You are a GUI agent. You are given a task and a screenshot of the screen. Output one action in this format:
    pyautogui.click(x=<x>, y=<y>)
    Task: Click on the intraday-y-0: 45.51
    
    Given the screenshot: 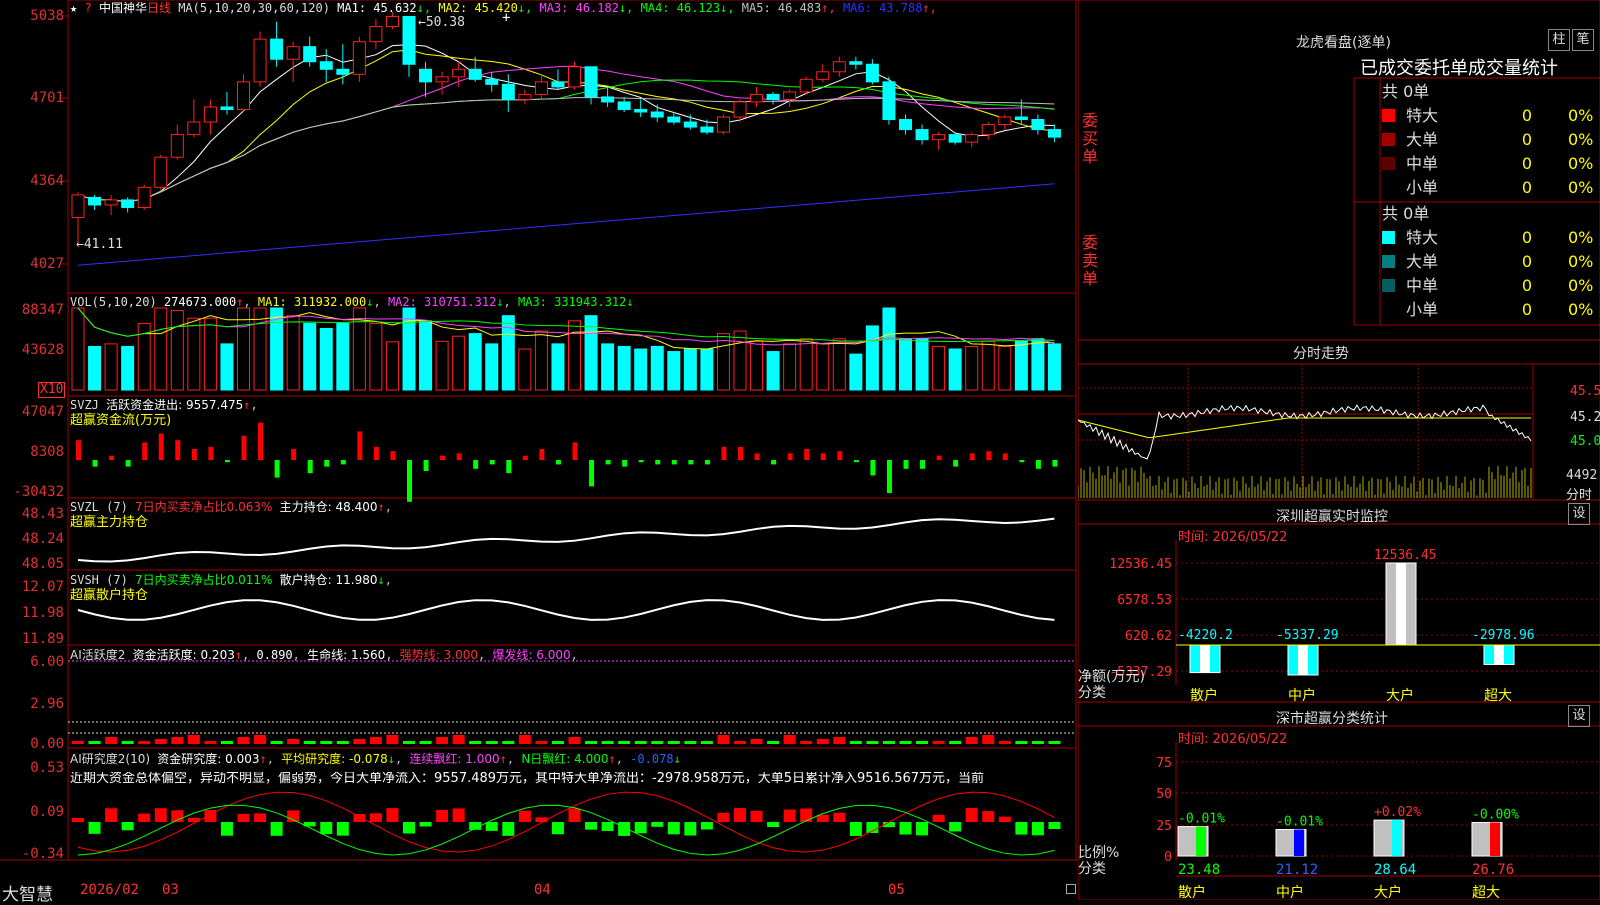 What is the action you would take?
    pyautogui.click(x=1585, y=391)
    